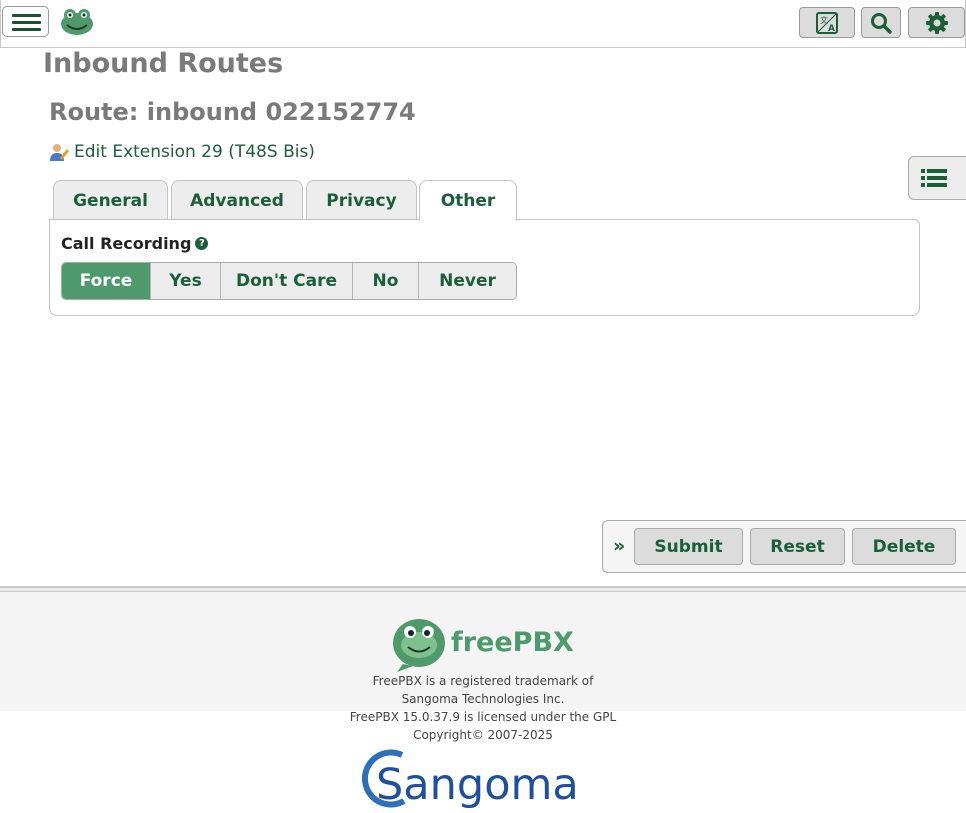  I want to click on freepbx-logo-text: freePBX, so click(512, 642).